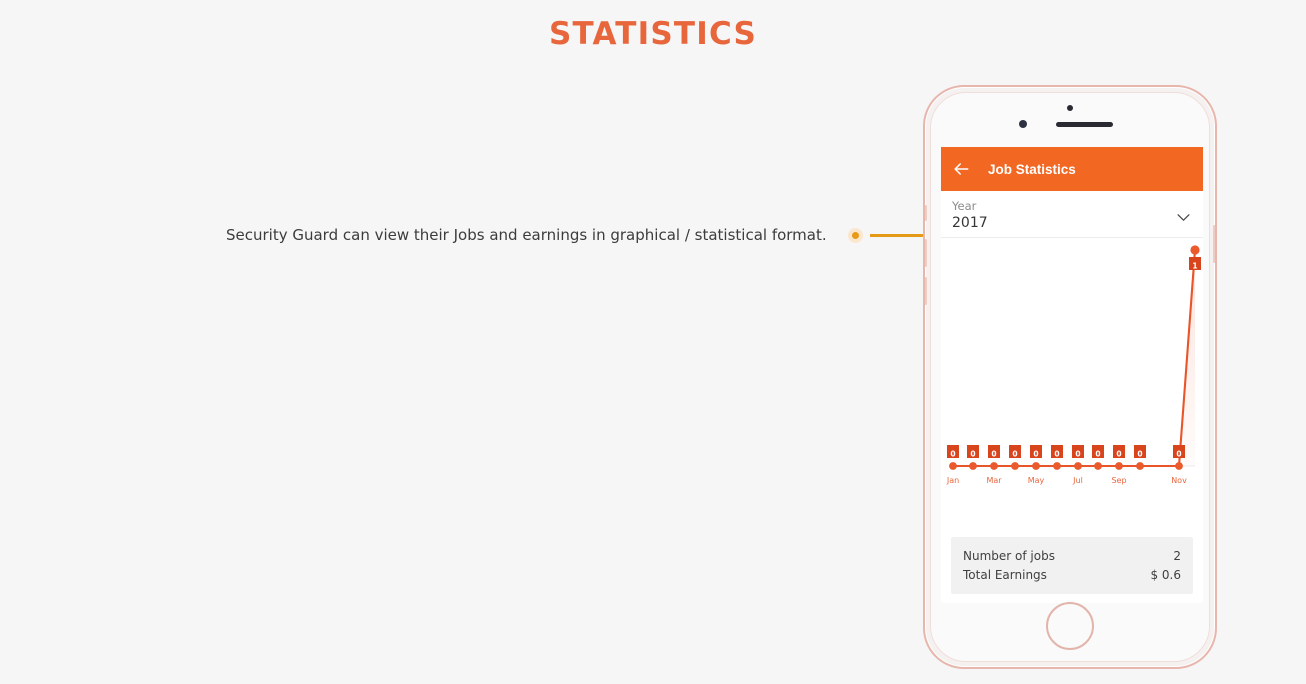 The height and width of the screenshot is (684, 1306). What do you see at coordinates (1009, 555) in the screenshot?
I see `summary-label: Number of jobs` at bounding box center [1009, 555].